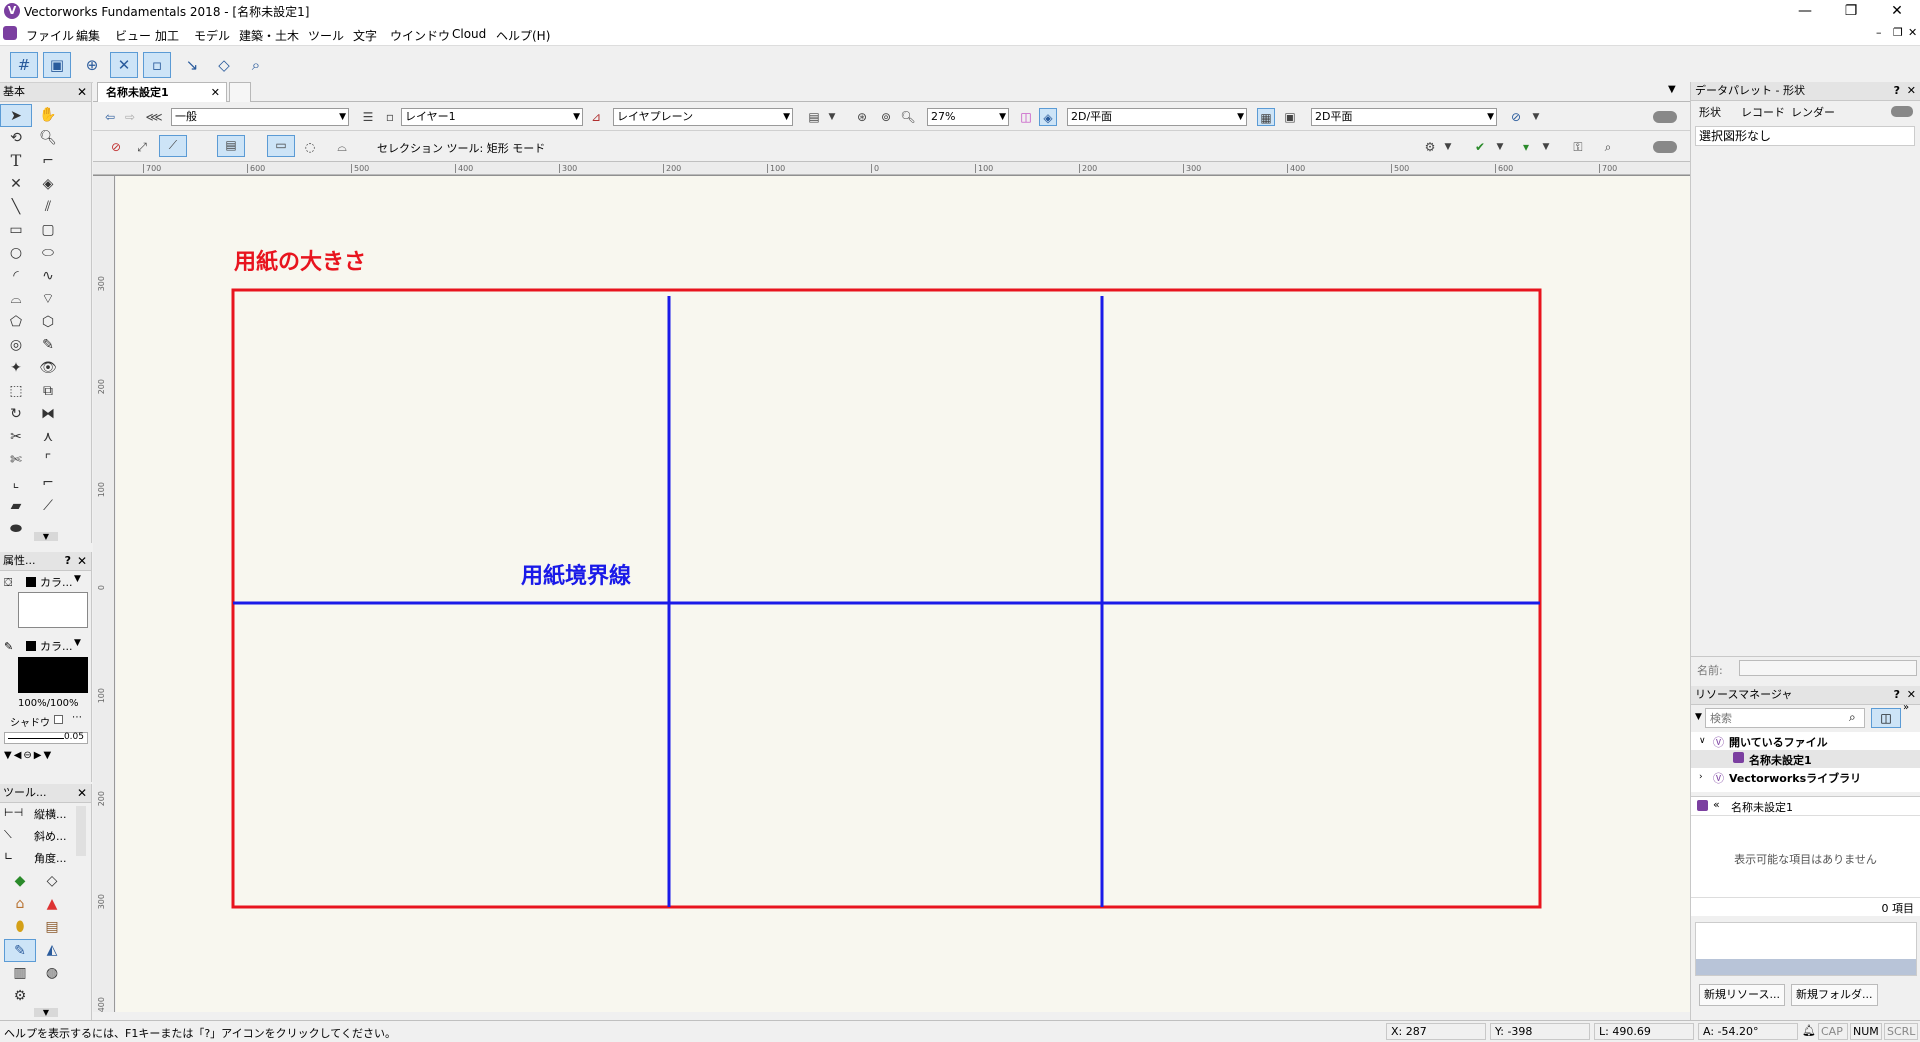 The width and height of the screenshot is (1920, 1042). I want to click on arc-tool-icon: ◜, so click(16, 276).